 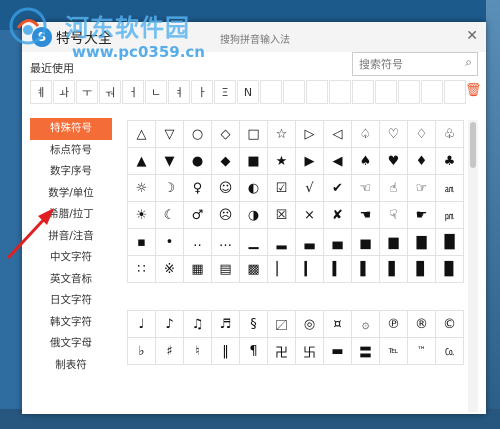 I want to click on red-arrow-annotation, so click(x=30, y=234).